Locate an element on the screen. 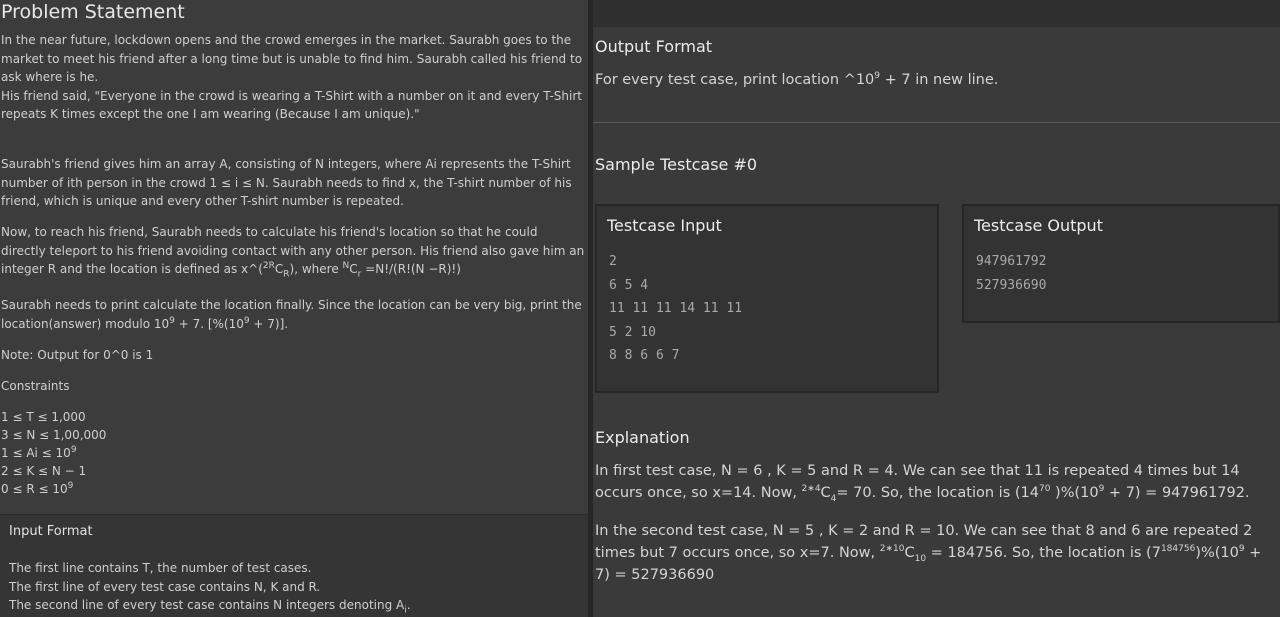  constraint-item: 0 ≤ R ≤ 109 is located at coordinates (37, 489).